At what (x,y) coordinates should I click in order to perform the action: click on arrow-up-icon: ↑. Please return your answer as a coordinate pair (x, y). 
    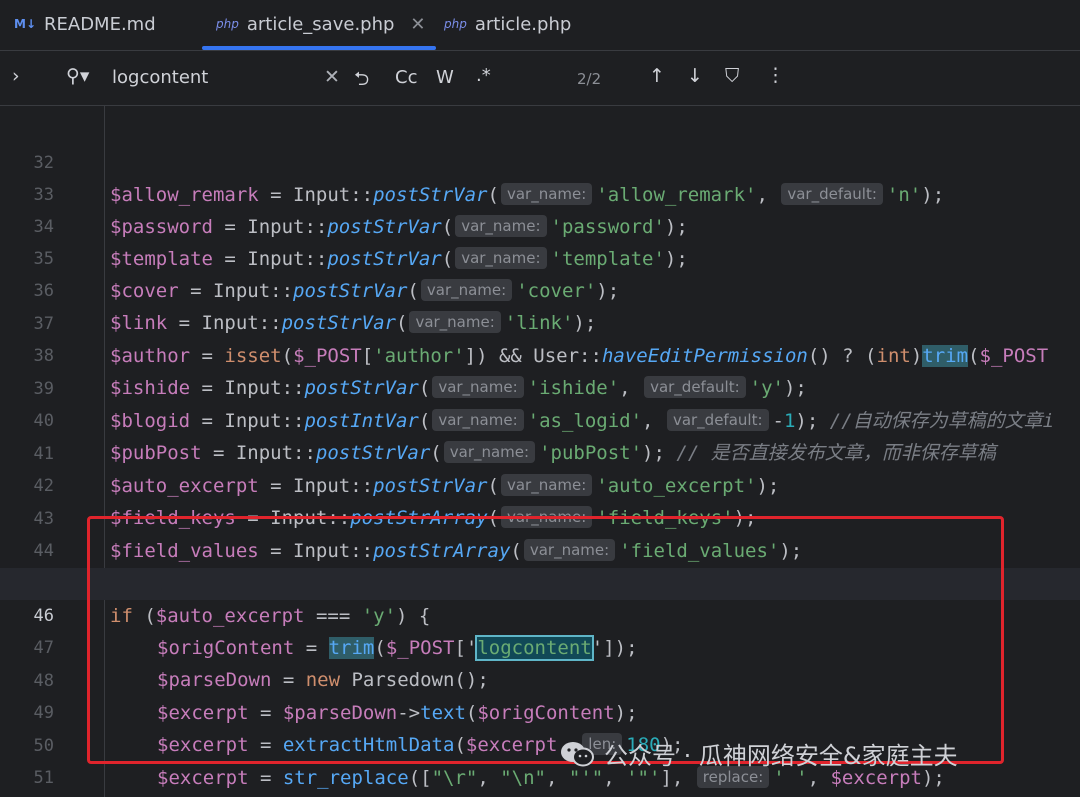
    Looking at the image, I should click on (657, 76).